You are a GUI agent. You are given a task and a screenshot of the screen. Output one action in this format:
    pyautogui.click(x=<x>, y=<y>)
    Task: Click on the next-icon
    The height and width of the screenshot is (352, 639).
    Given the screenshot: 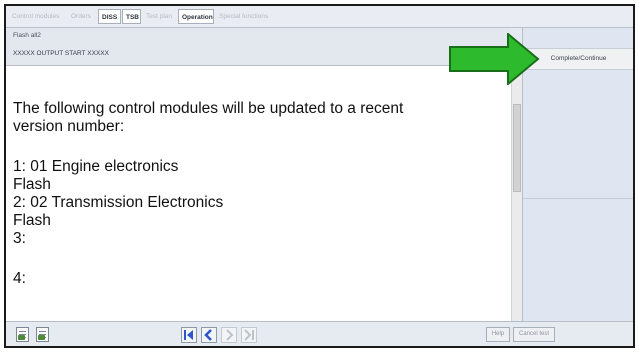 What is the action you would take?
    pyautogui.click(x=230, y=335)
    